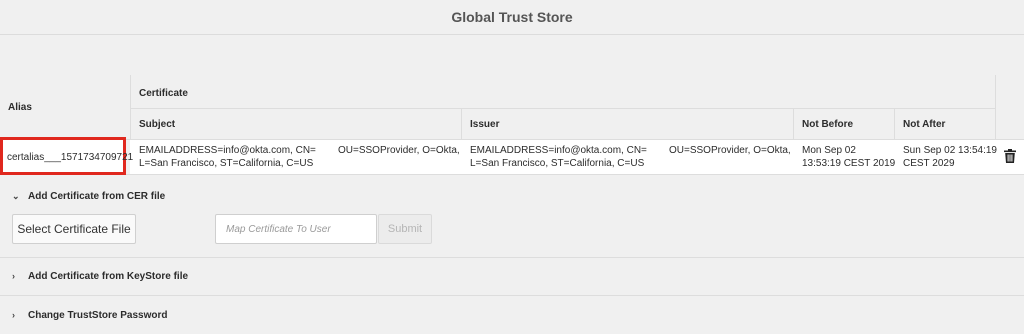  I want to click on issuer-value-line1b: OU=SSOProvider, O=Okta,, so click(730, 150).